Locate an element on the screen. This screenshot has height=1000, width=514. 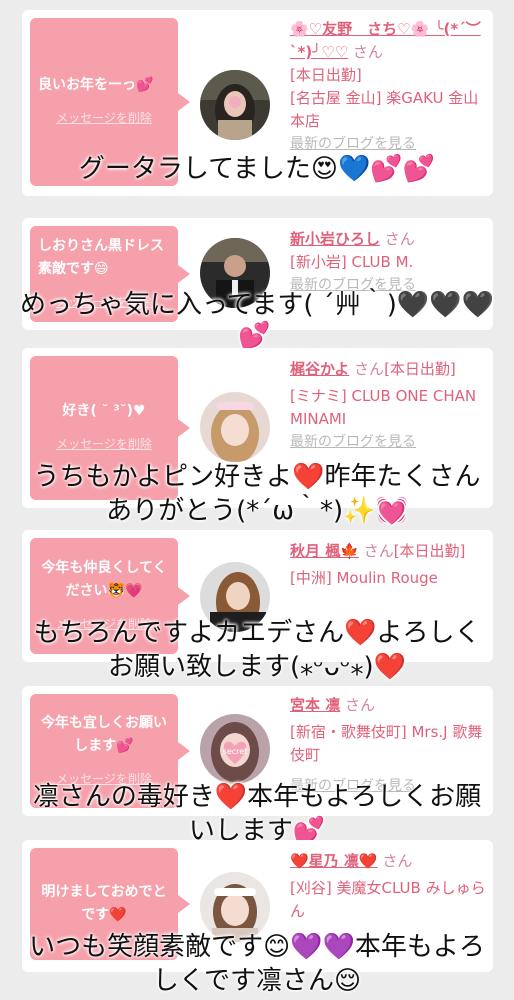
overlay-comment: うちもかよピン好きよ❤️昨年たくさん ありがとう(*´ω｀*)✨💓 is located at coordinates (257, 494).